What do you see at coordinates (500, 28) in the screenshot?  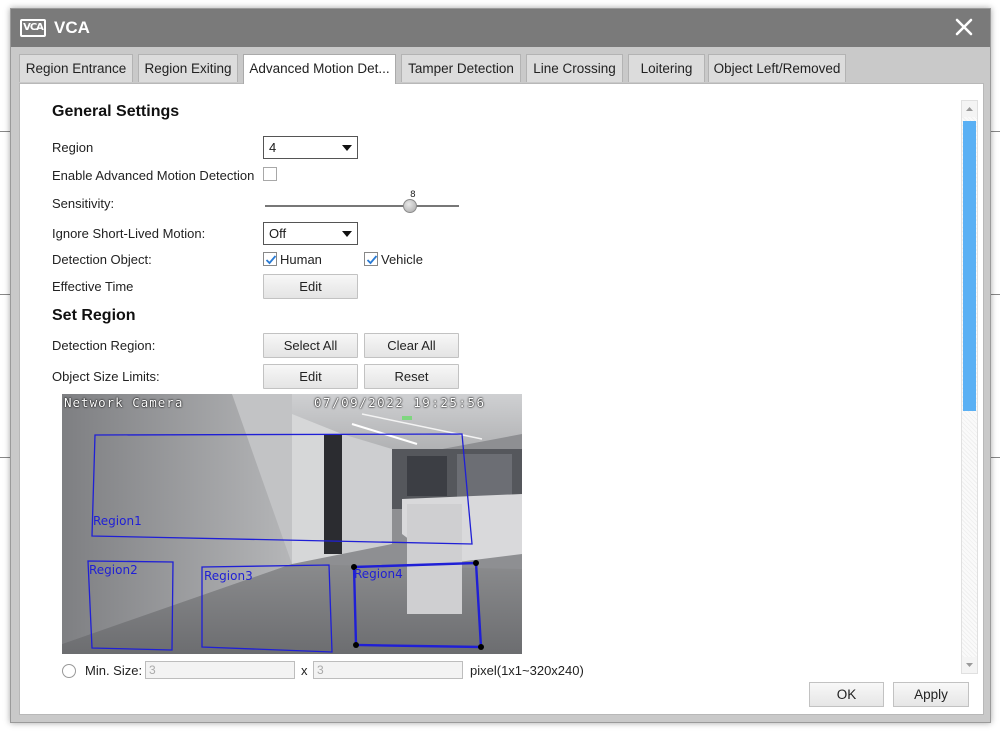 I see `title-bar: VCA VCA` at bounding box center [500, 28].